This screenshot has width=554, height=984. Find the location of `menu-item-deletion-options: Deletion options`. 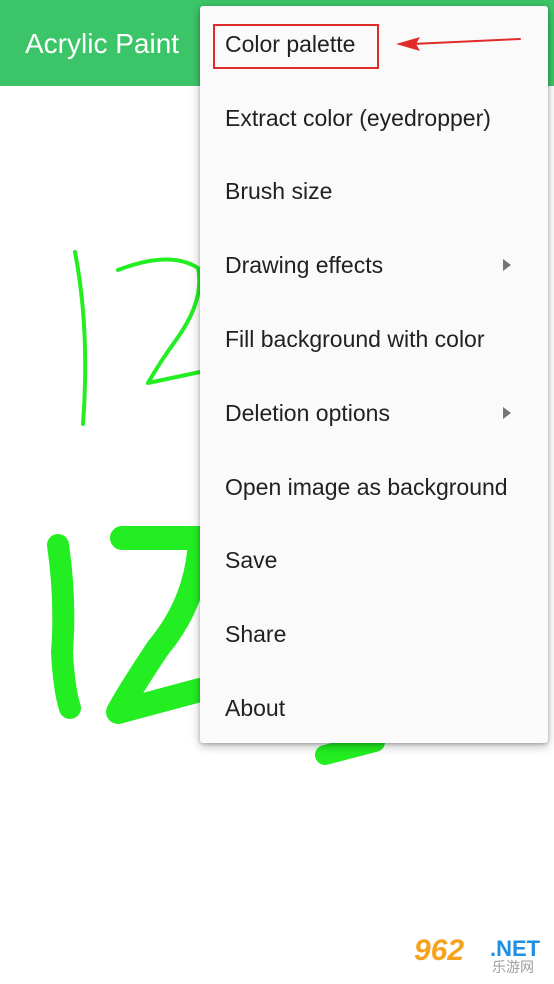

menu-item-deletion-options: Deletion options is located at coordinates (374, 412).